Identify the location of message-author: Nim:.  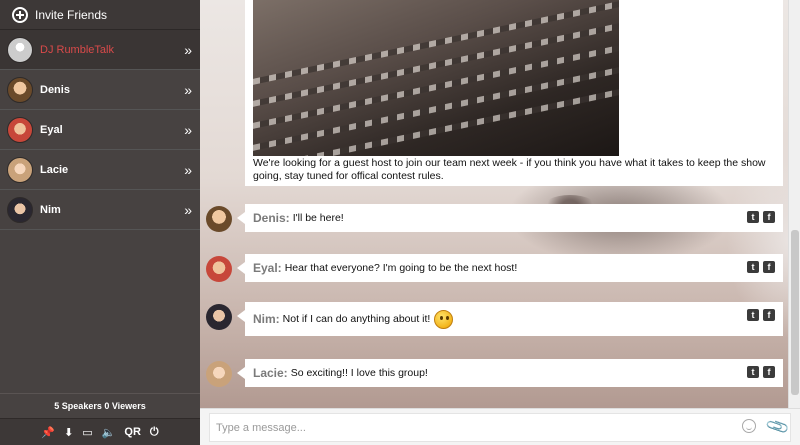
(266, 319).